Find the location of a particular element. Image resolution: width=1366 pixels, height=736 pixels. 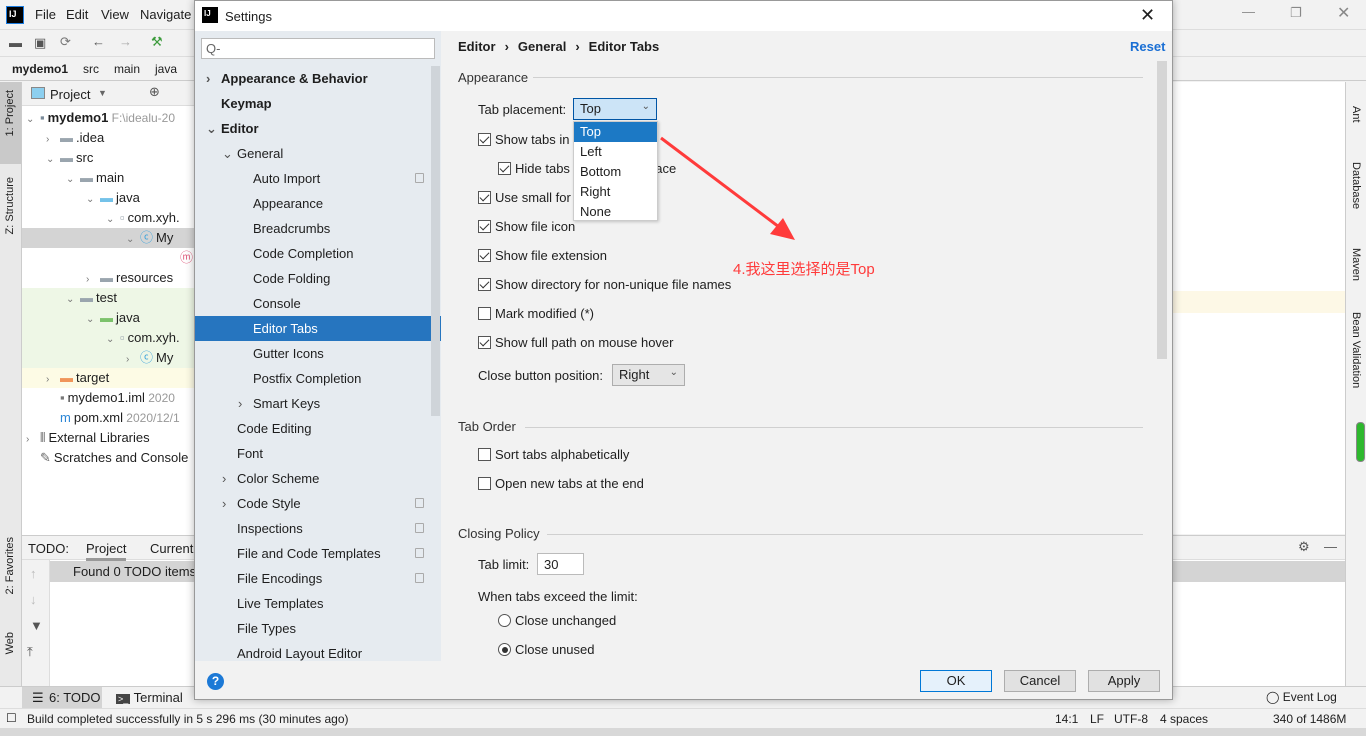

project-tree-item: › ▬ resources is located at coordinates (129, 278).